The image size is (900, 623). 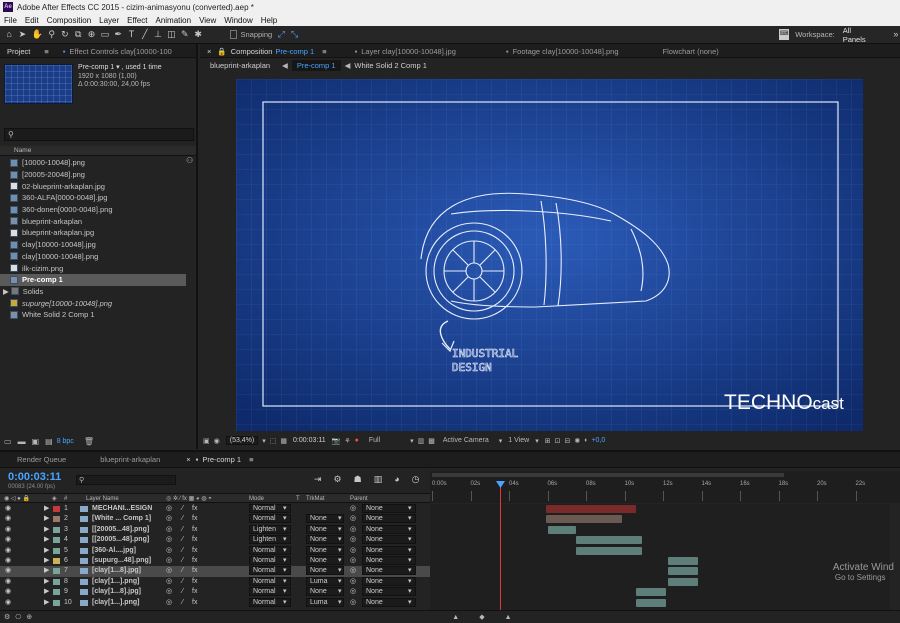 What do you see at coordinates (121, 561) in the screenshot?
I see `layer-name: [supurg...48].png]` at bounding box center [121, 561].